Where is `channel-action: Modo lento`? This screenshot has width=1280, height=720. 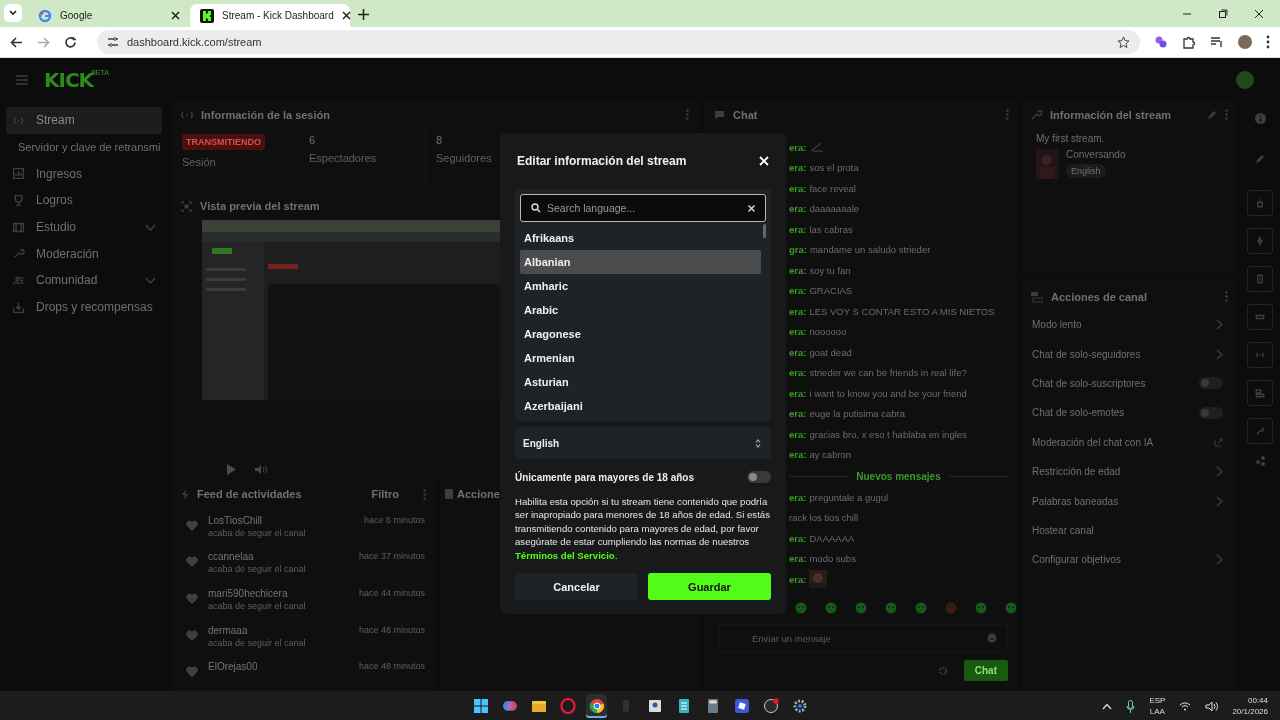 channel-action: Modo lento is located at coordinates (1057, 325).